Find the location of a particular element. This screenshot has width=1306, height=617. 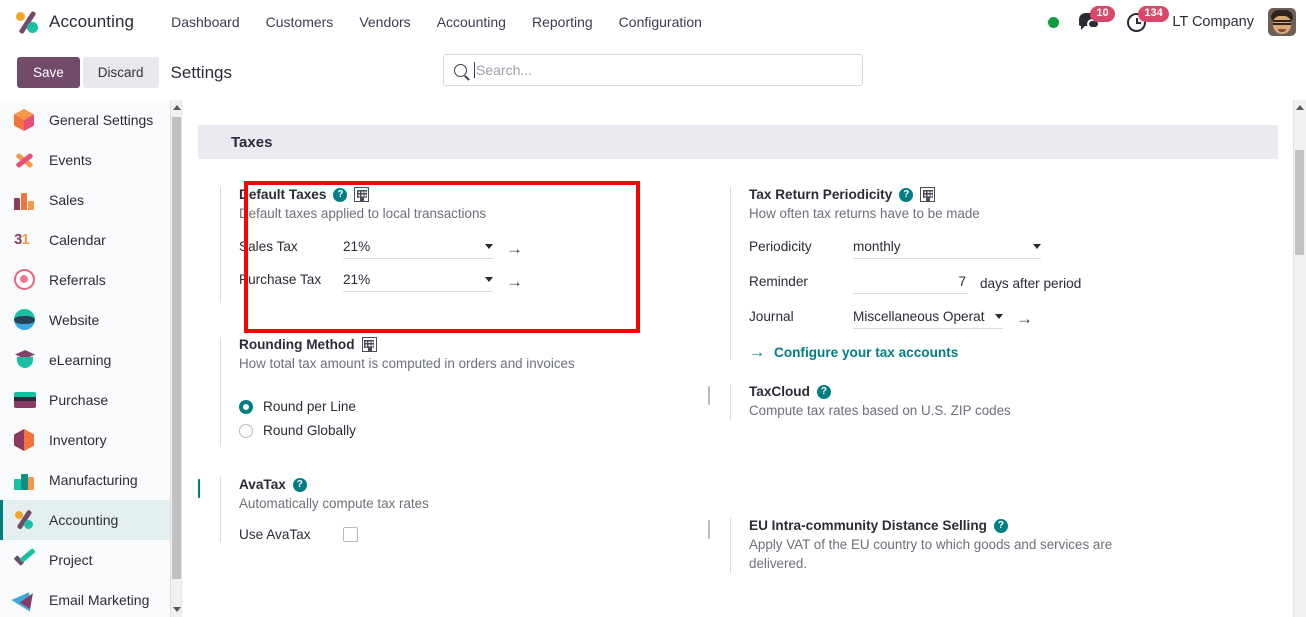

menu-item-accounting: Accounting is located at coordinates (471, 22).